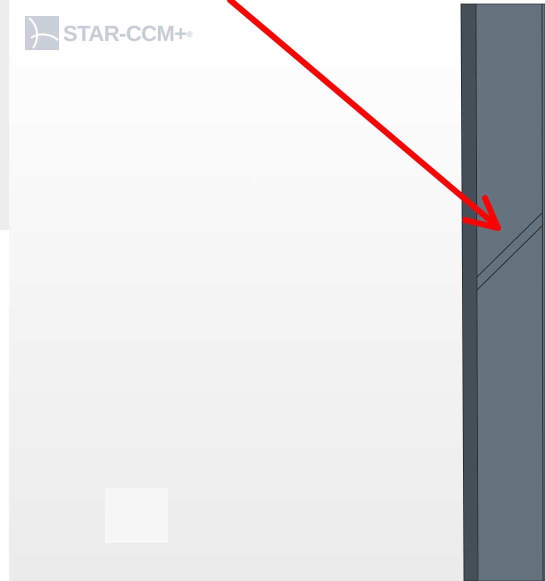  I want to click on logo-icon, so click(42, 33).